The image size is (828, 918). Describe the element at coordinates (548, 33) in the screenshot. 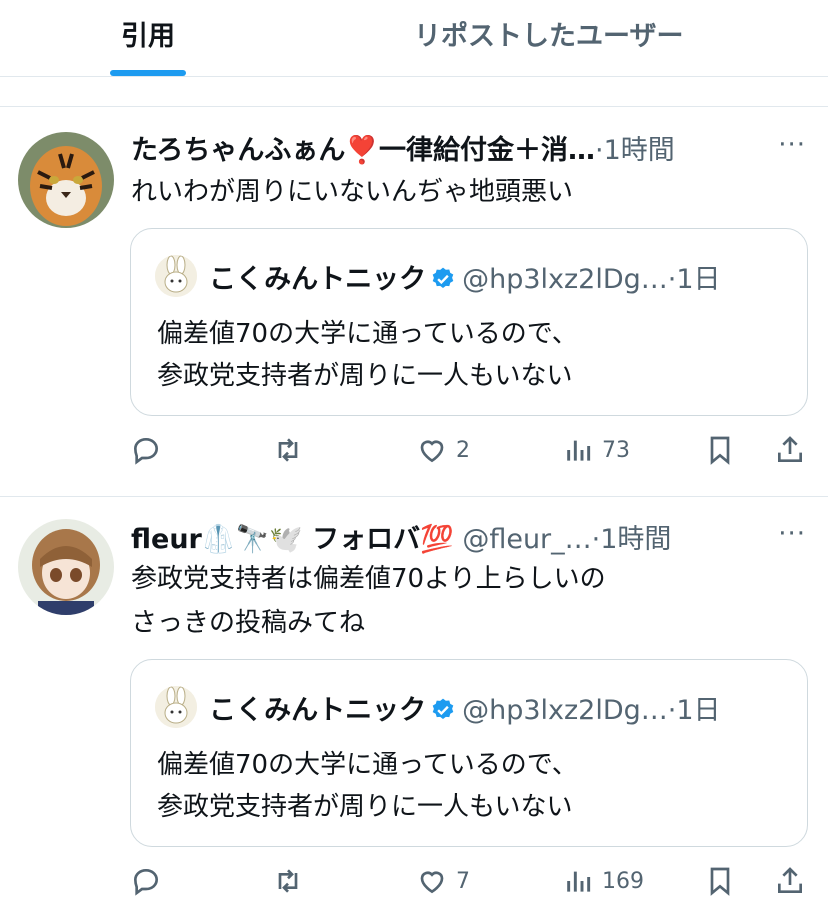

I see `tab-reposted-users: リポストしたユーザー` at that location.